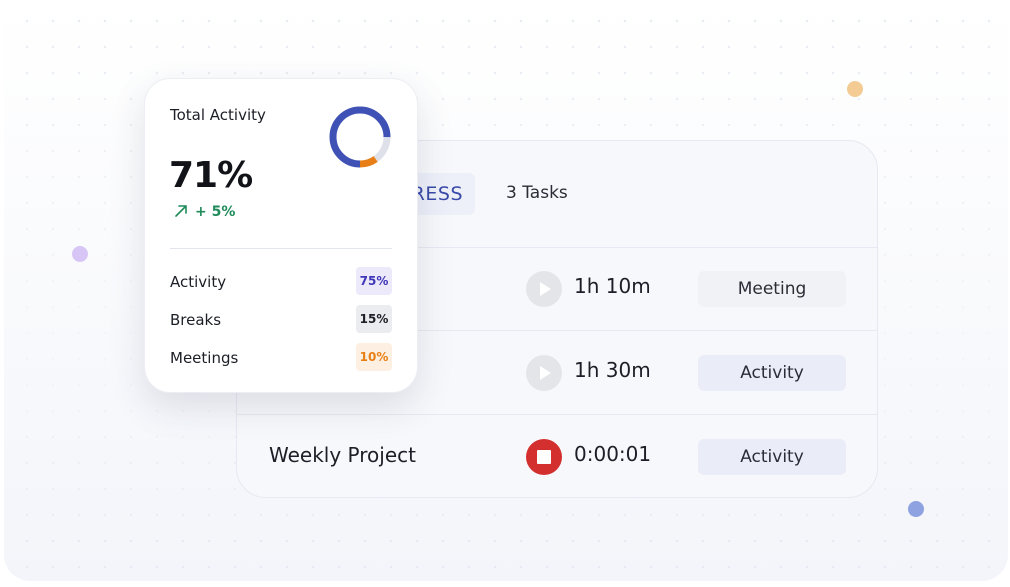 This screenshot has width=1010, height=587. What do you see at coordinates (612, 370) in the screenshot?
I see `task-time: 1h 30m` at bounding box center [612, 370].